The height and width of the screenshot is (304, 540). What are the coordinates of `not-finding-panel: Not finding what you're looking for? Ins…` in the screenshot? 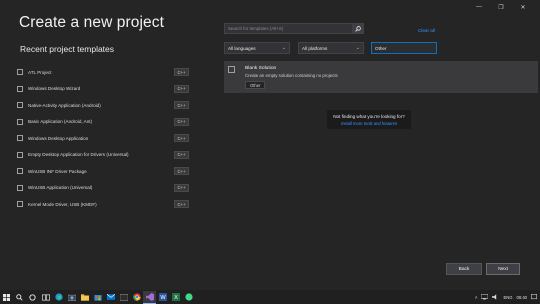 It's located at (369, 119).